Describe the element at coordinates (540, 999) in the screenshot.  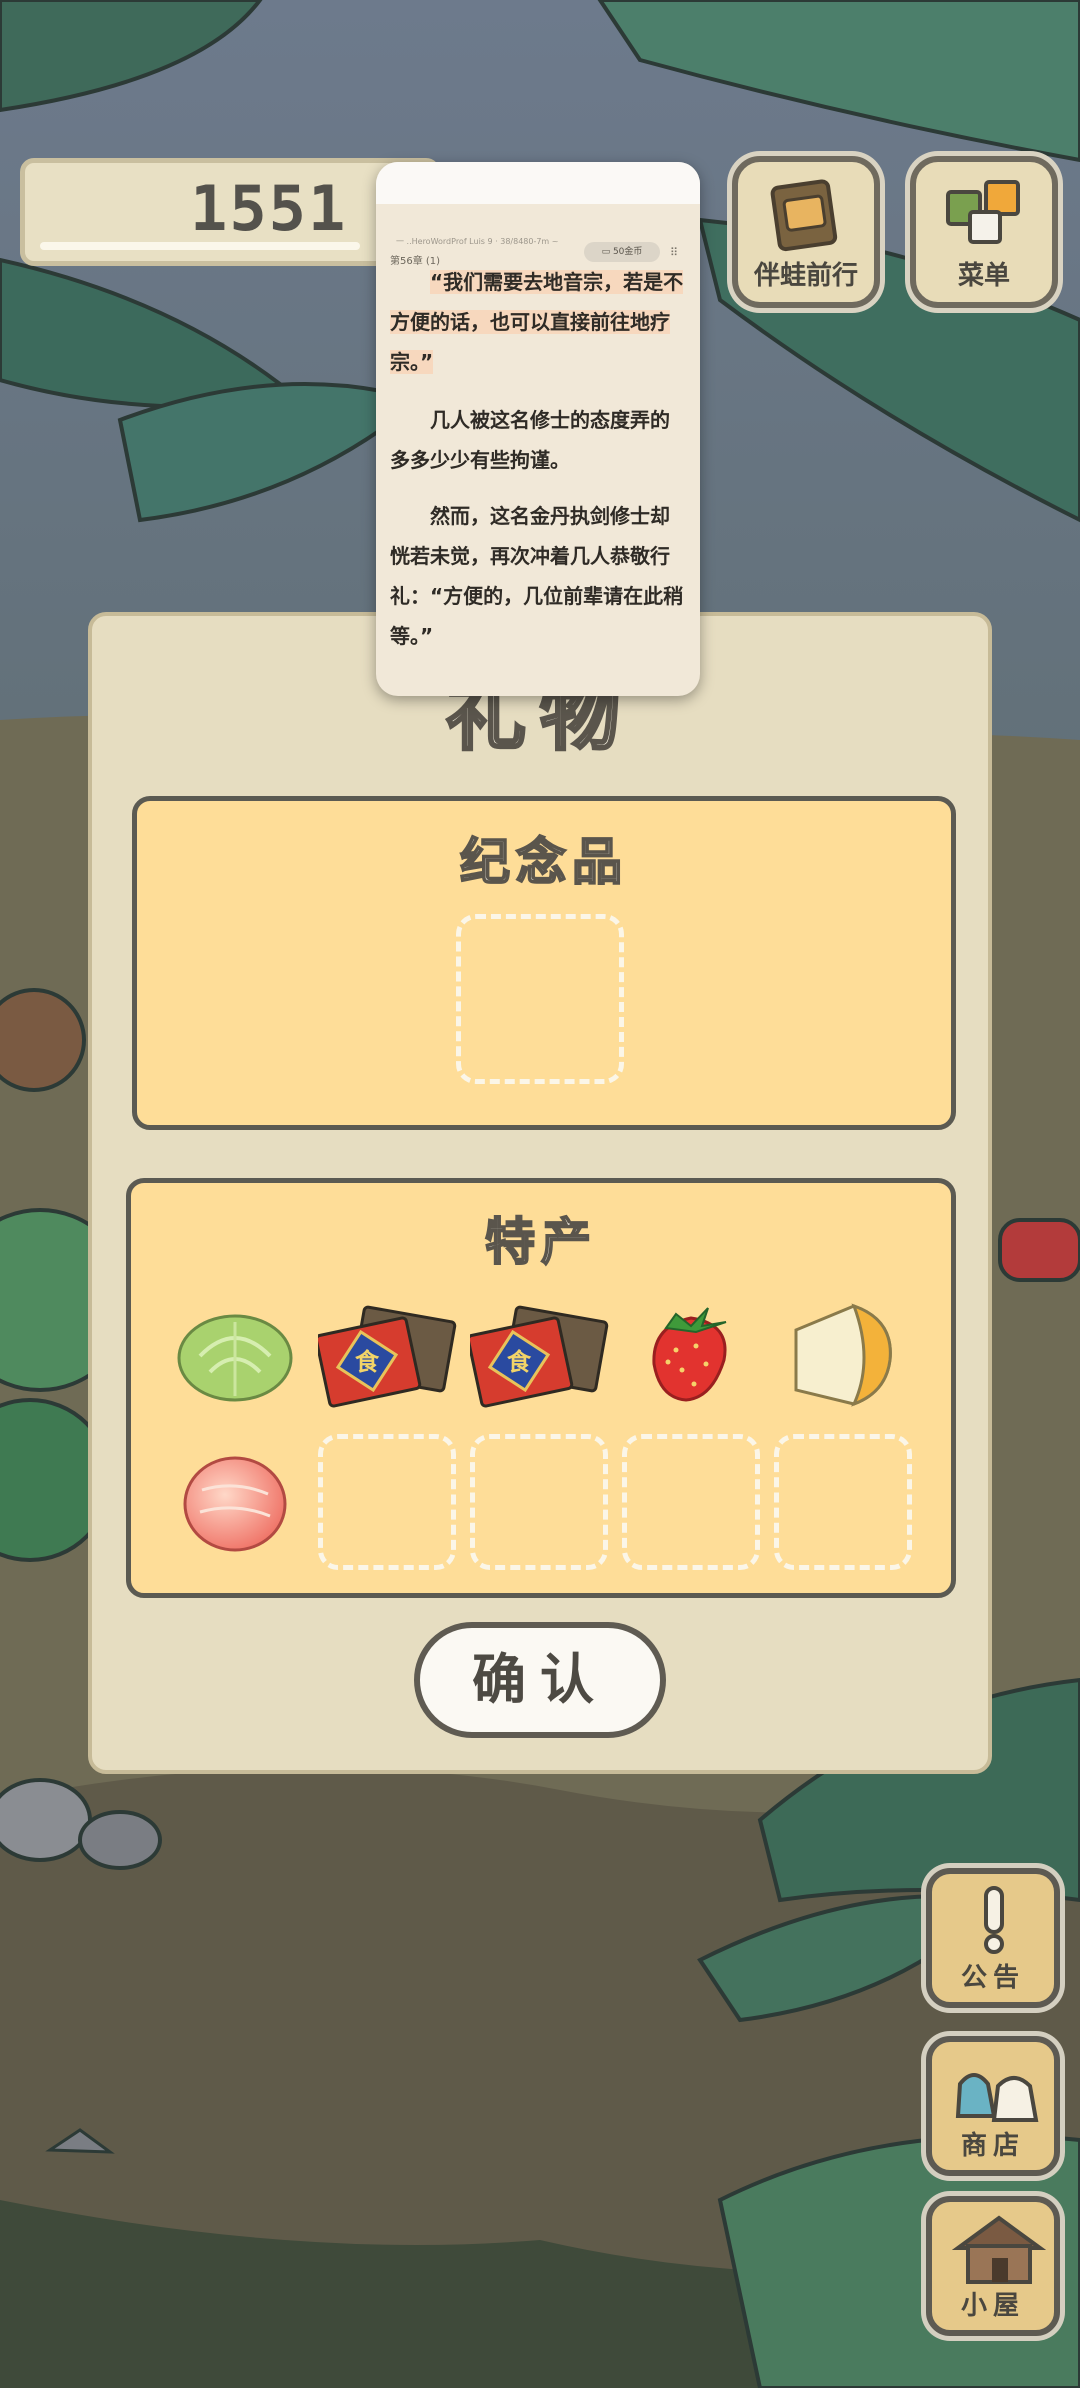
I see `souvenir-slot` at that location.